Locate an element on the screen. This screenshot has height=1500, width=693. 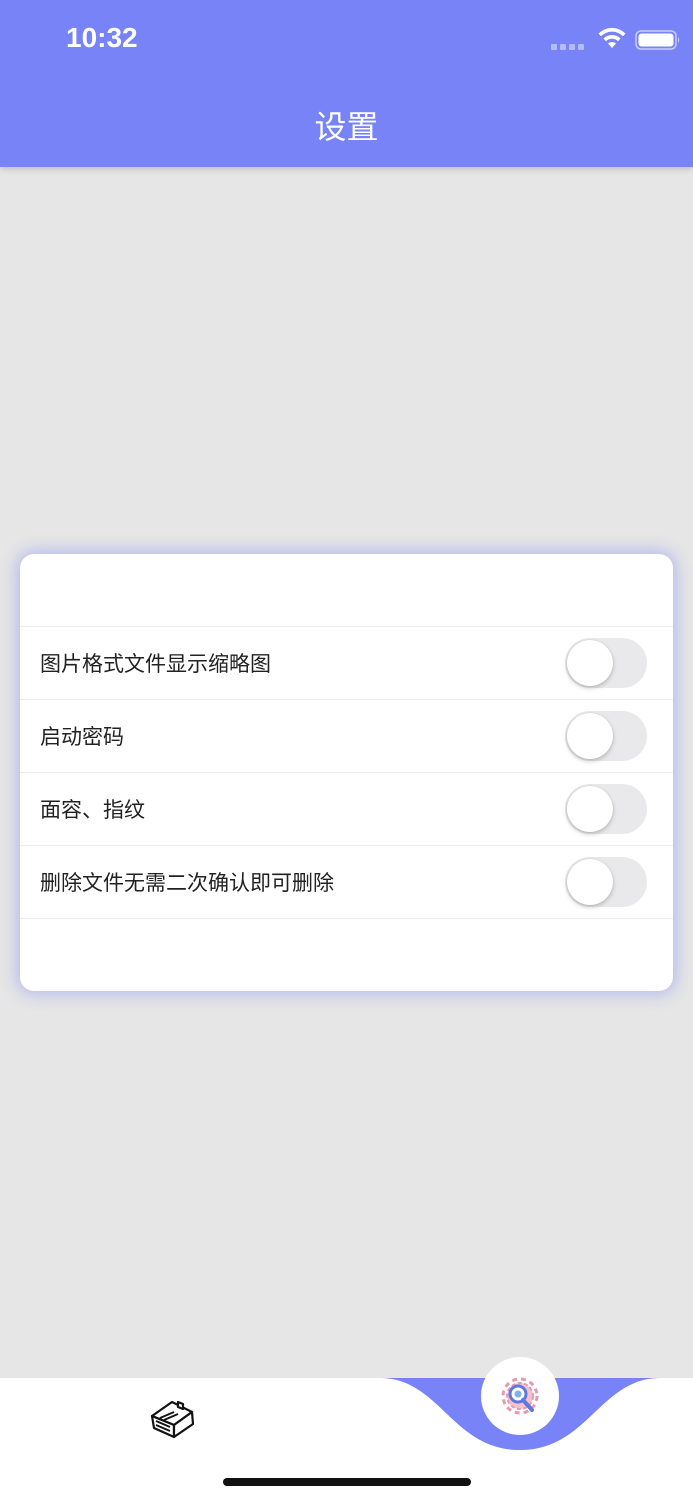
setting-row-biometrics: 面容、指纹 is located at coordinates (346, 809).